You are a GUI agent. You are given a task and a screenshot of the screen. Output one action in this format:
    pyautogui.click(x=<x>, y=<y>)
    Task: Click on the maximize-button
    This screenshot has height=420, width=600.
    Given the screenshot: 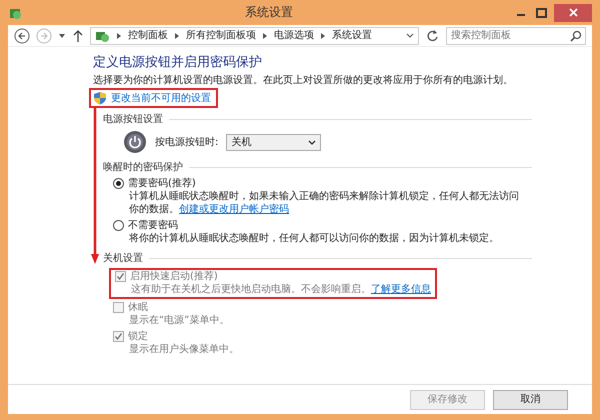 What is the action you would take?
    pyautogui.click(x=541, y=13)
    